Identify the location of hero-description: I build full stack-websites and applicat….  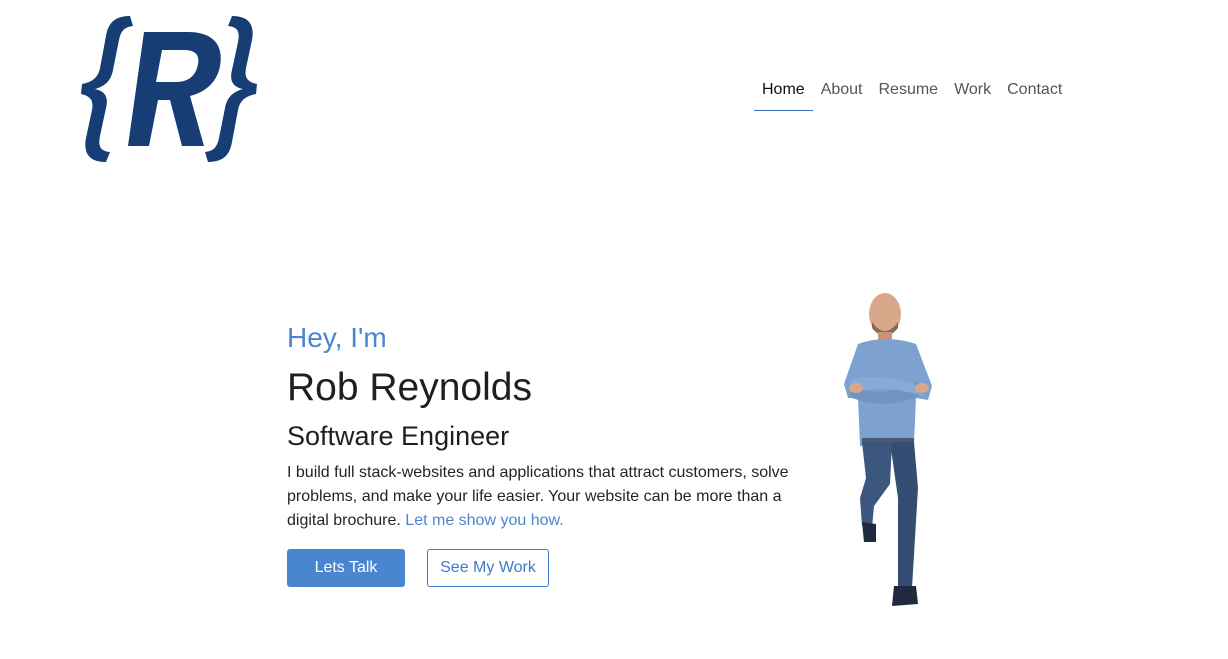
(557, 497).